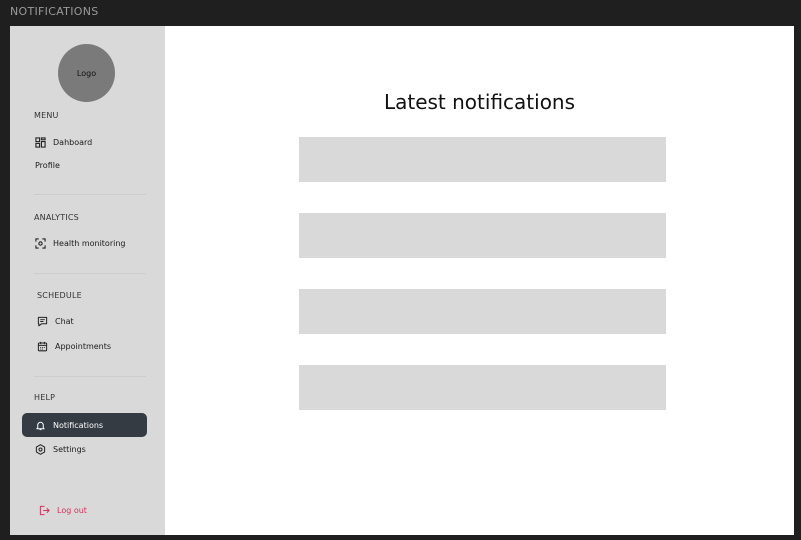  I want to click on sidebar-item-health-monitoring: Health monitoring, so click(80, 243).